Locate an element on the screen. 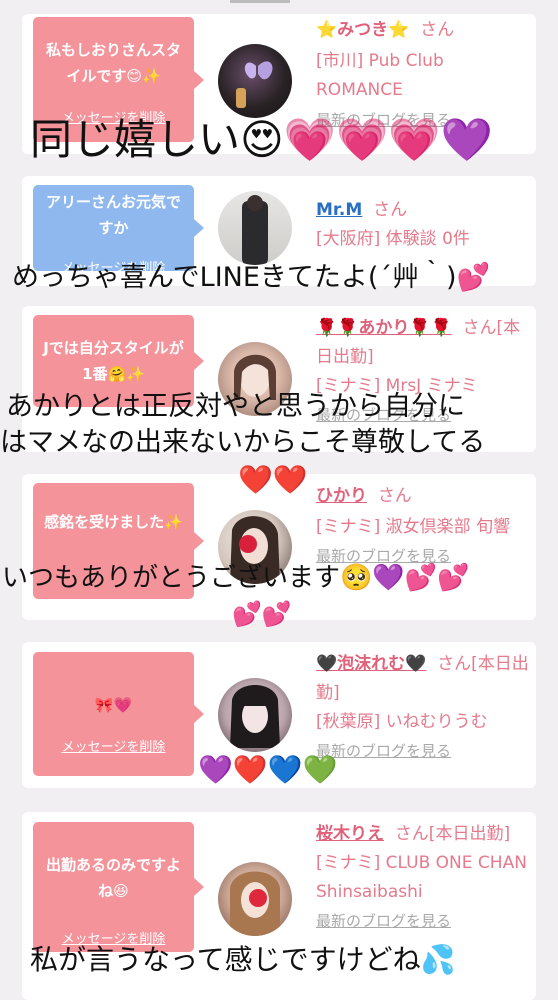  overlay-text-6: 私が言うなって感じですけどね💦 is located at coordinates (243, 959).